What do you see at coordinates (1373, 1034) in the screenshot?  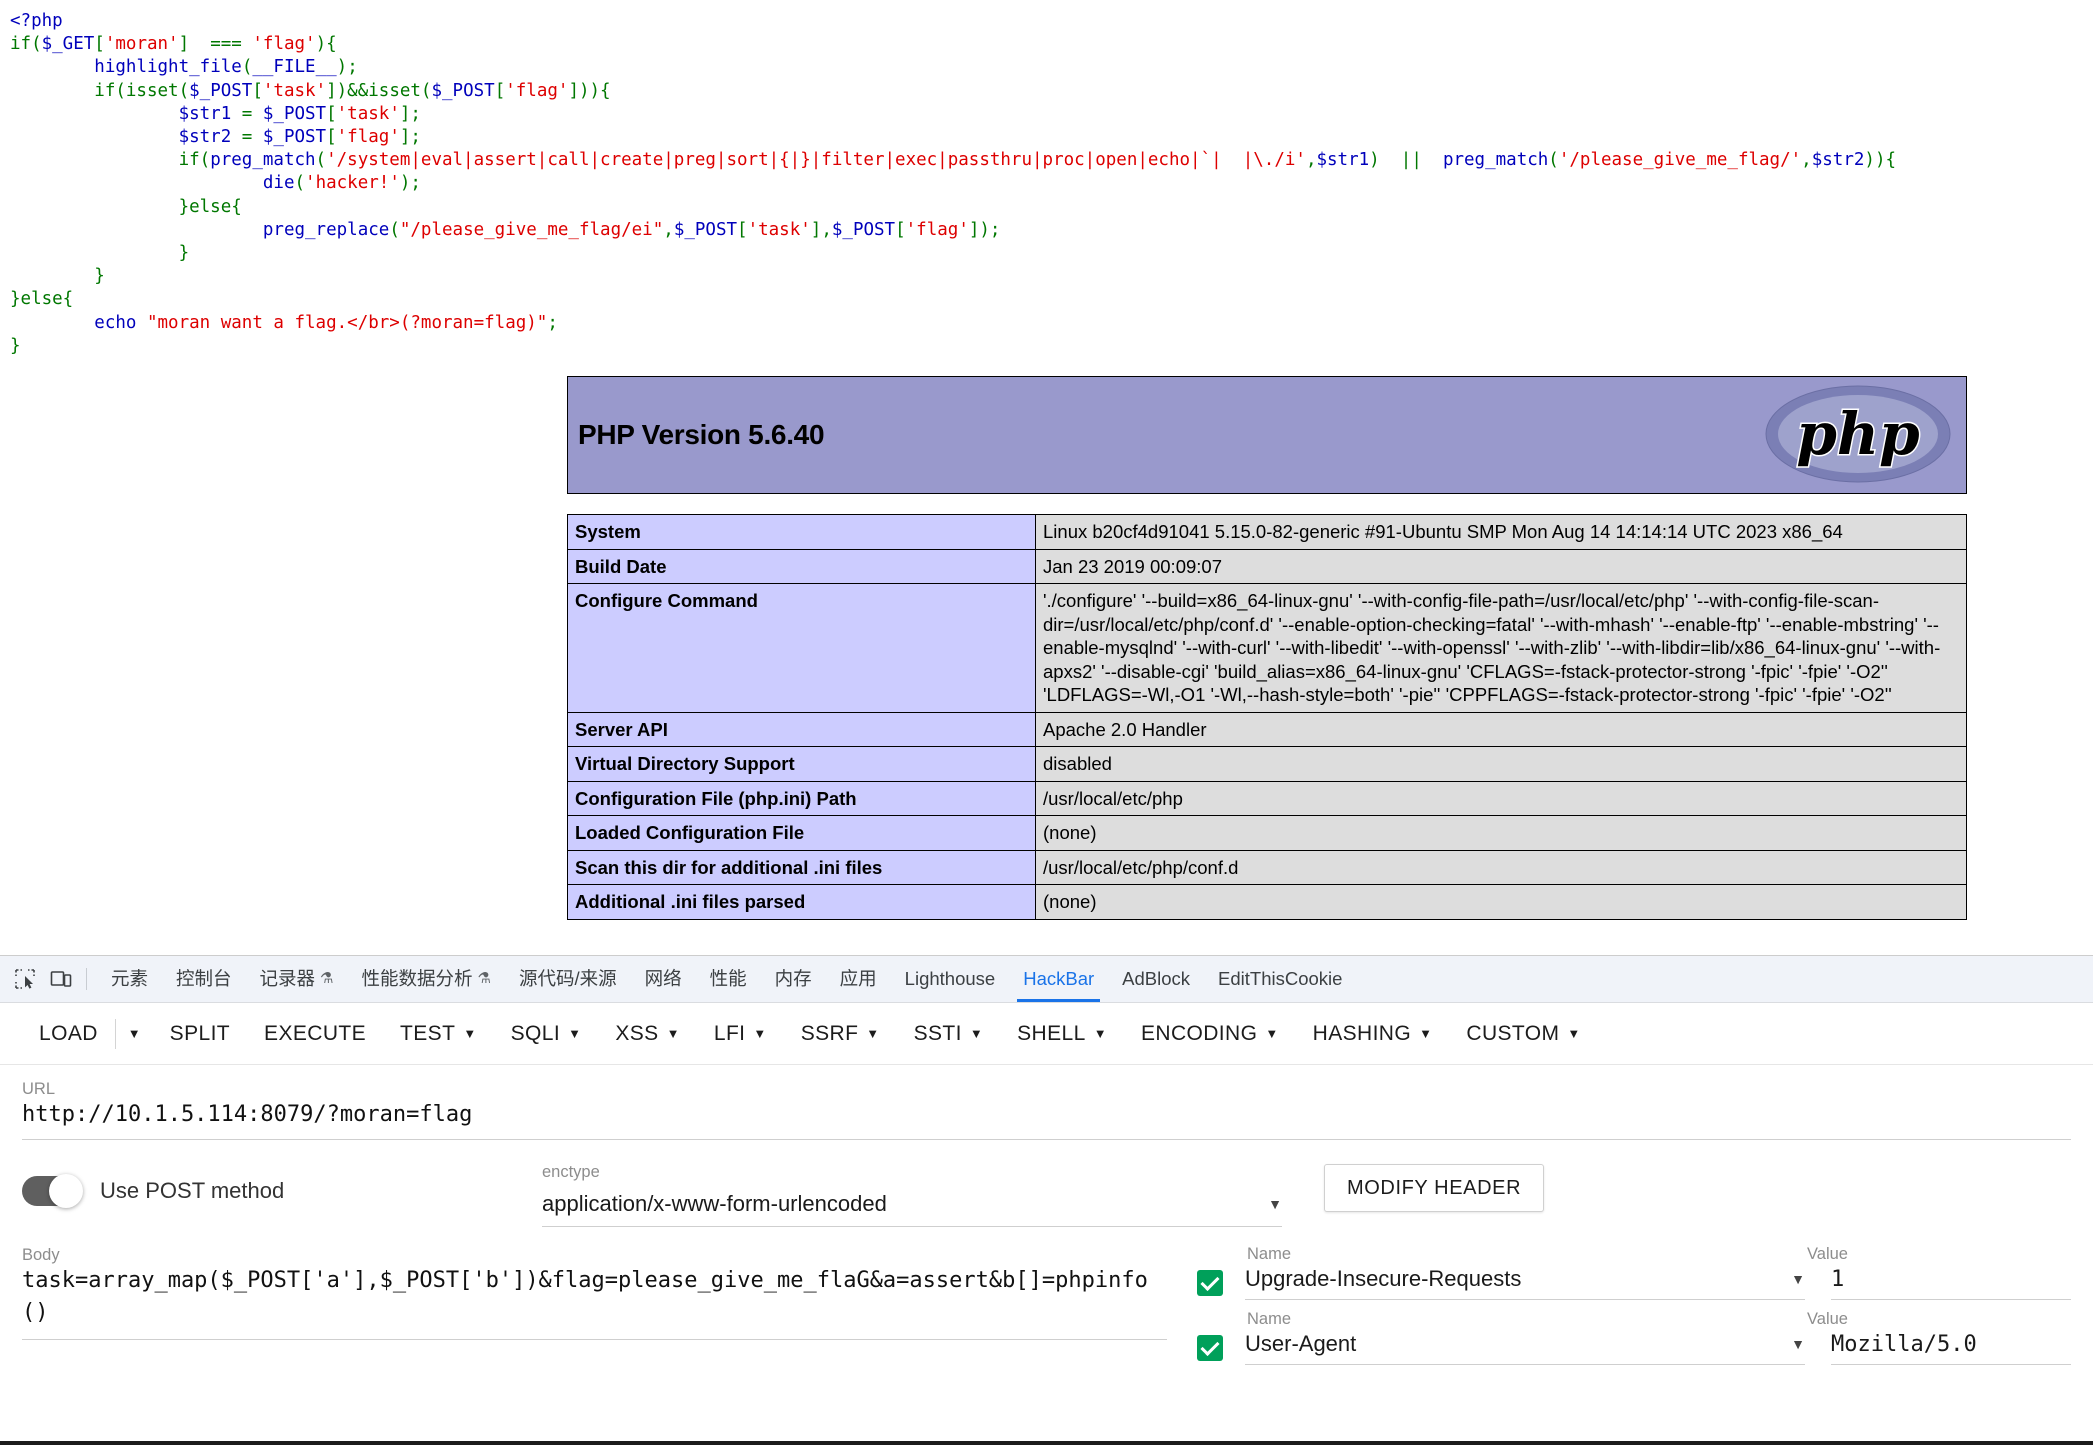 I see `hashing-button: HASHING ▼` at bounding box center [1373, 1034].